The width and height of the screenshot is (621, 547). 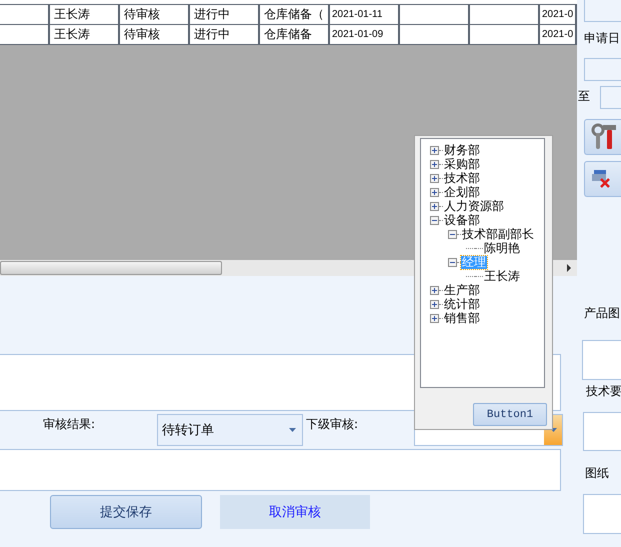 What do you see at coordinates (498, 234) in the screenshot?
I see `tree-item: 技术部副部长` at bounding box center [498, 234].